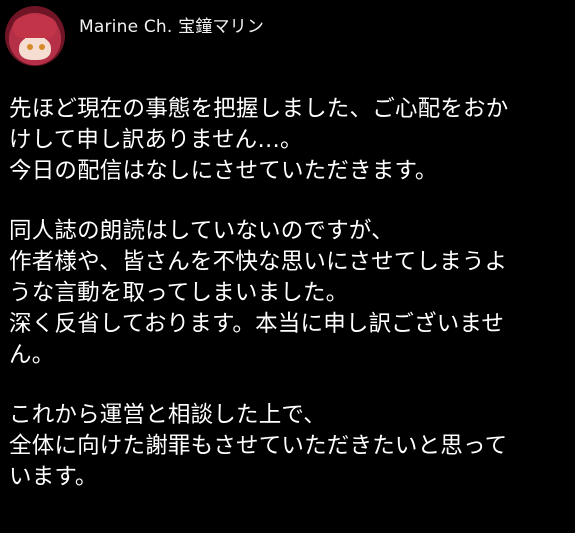  I want to click on paragraph-3-line-2: 全体に向けた謝罪もさせていただきたいと思って, so click(258, 446).